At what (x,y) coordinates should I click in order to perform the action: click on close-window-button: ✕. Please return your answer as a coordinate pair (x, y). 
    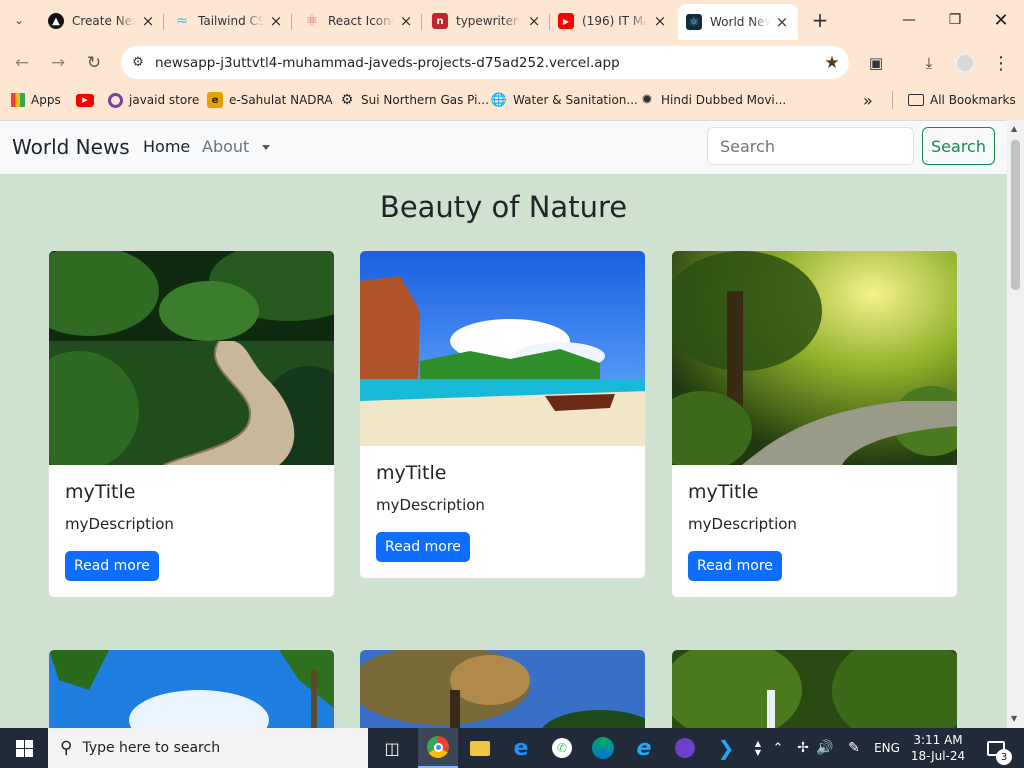
    Looking at the image, I should click on (1001, 20).